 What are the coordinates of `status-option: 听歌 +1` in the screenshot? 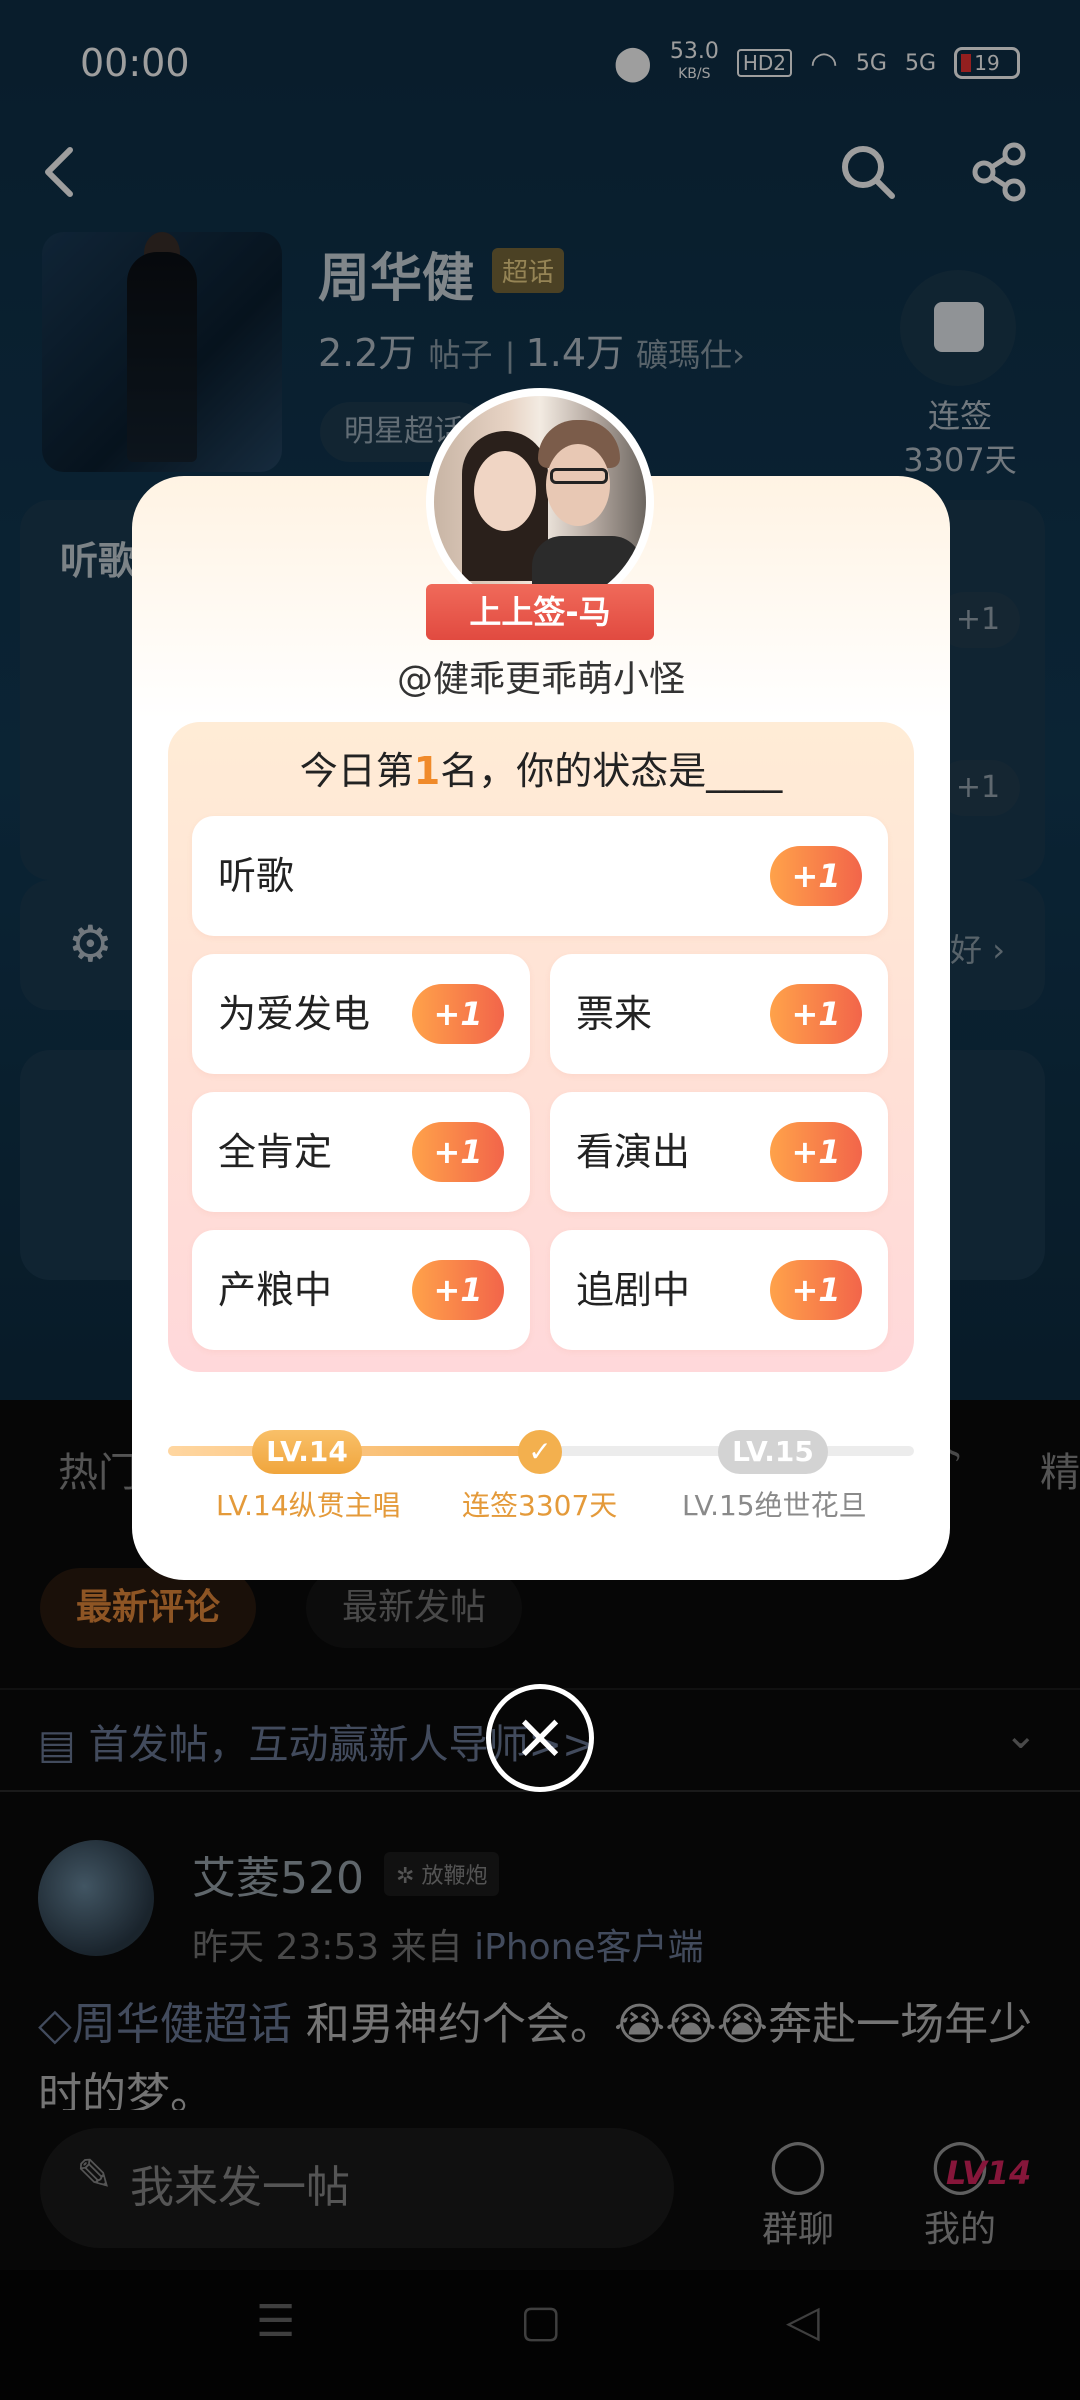 It's located at (540, 876).